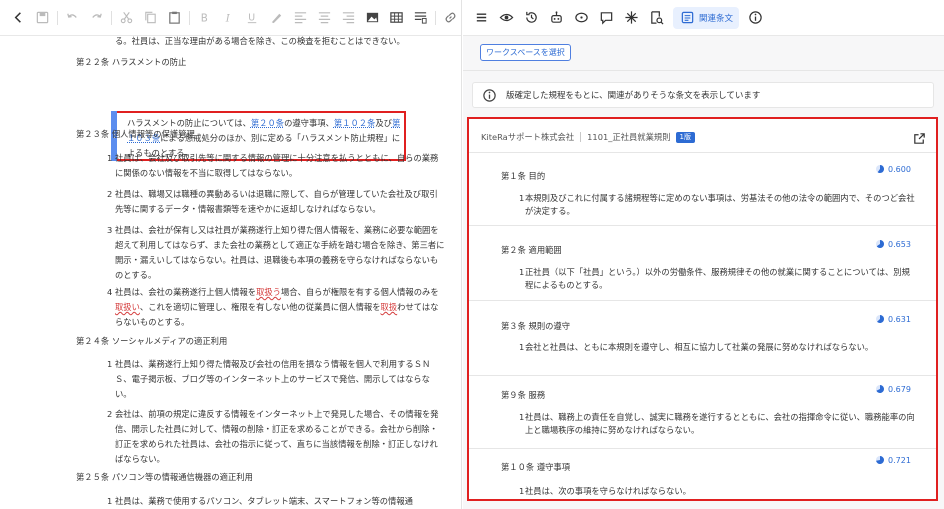 This screenshot has width=944, height=509. Describe the element at coordinates (127, 307) in the screenshot. I see `spellcheck-word: 取扱い` at that location.